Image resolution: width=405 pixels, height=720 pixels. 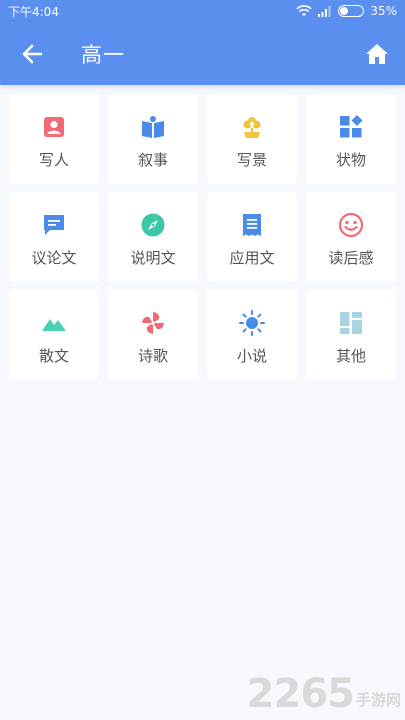 I want to click on pinwheel-icon, so click(x=153, y=323).